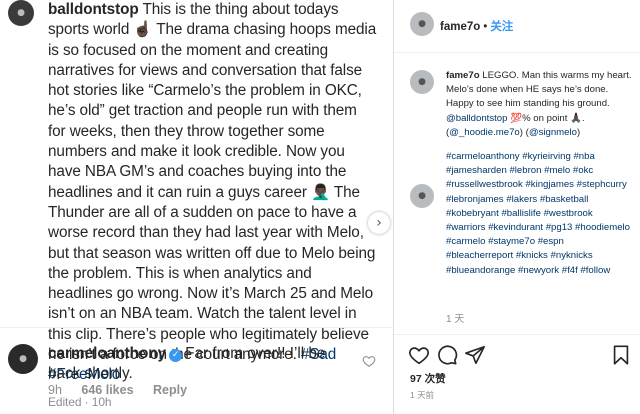 The width and height of the screenshot is (640, 414). I want to click on post-username: balldontstop, so click(93, 9).